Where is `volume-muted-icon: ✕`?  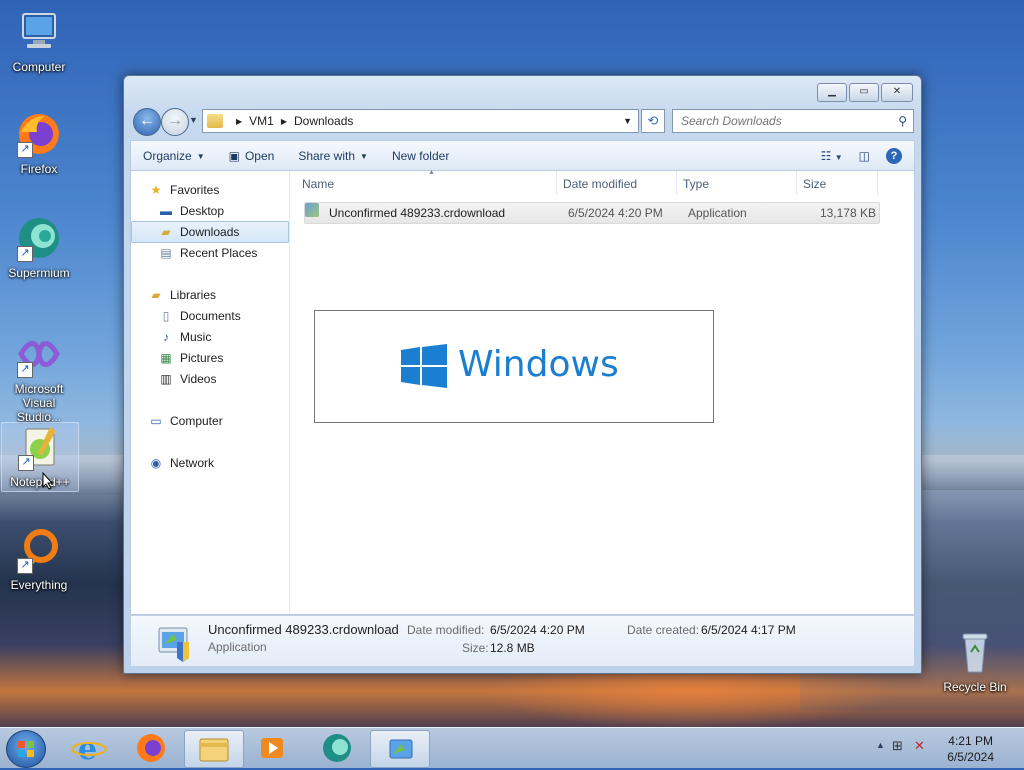
volume-muted-icon: ✕ is located at coordinates (919, 746).